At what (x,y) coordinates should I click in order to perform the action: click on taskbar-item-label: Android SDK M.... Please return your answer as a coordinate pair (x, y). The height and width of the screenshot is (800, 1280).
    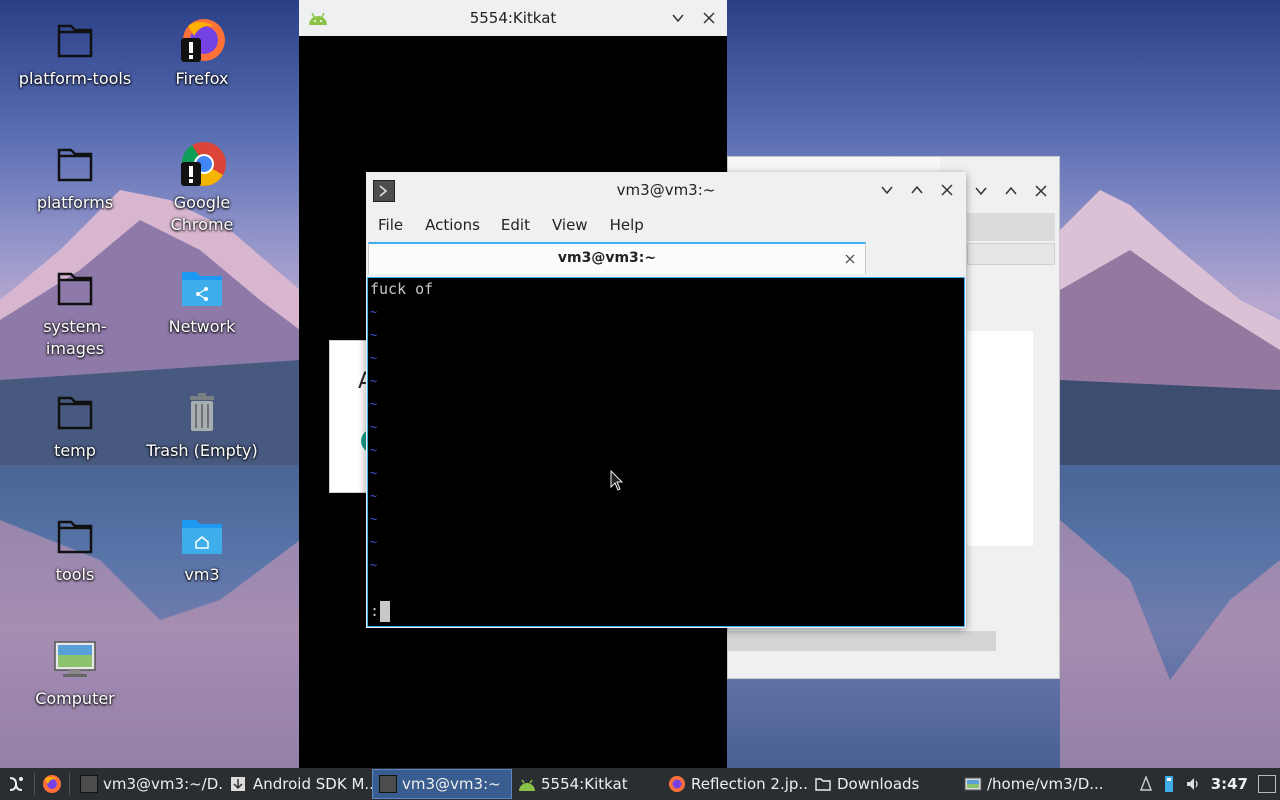
    Looking at the image, I should click on (312, 784).